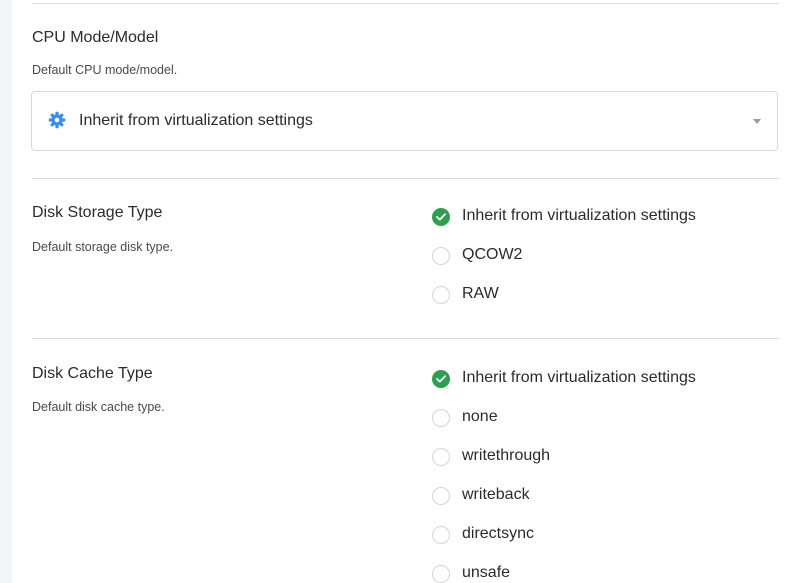 The image size is (807, 583). What do you see at coordinates (97, 212) in the screenshot?
I see `disk-storage-title: Disk Storage Type` at bounding box center [97, 212].